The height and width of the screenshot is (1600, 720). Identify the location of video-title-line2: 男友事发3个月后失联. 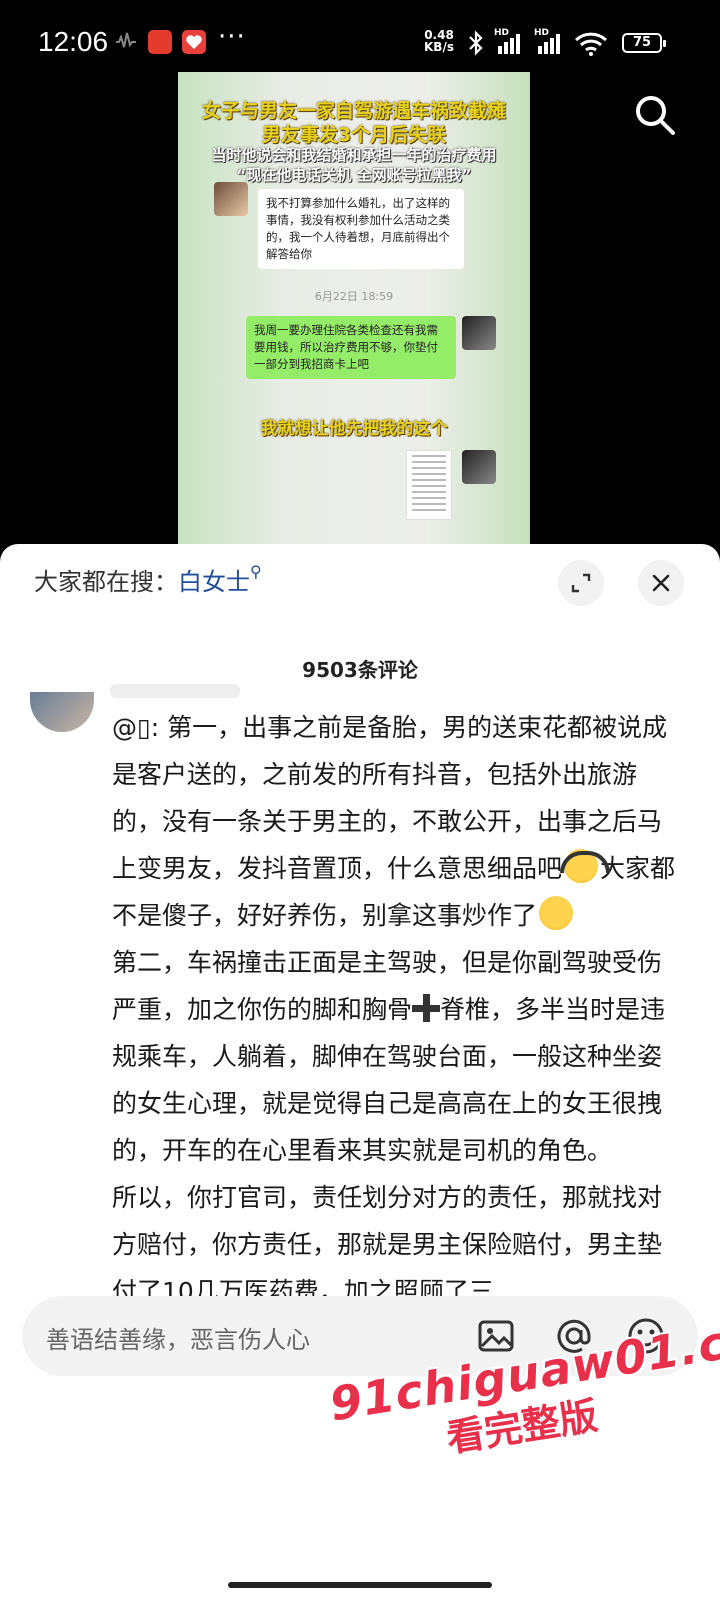
(354, 135).